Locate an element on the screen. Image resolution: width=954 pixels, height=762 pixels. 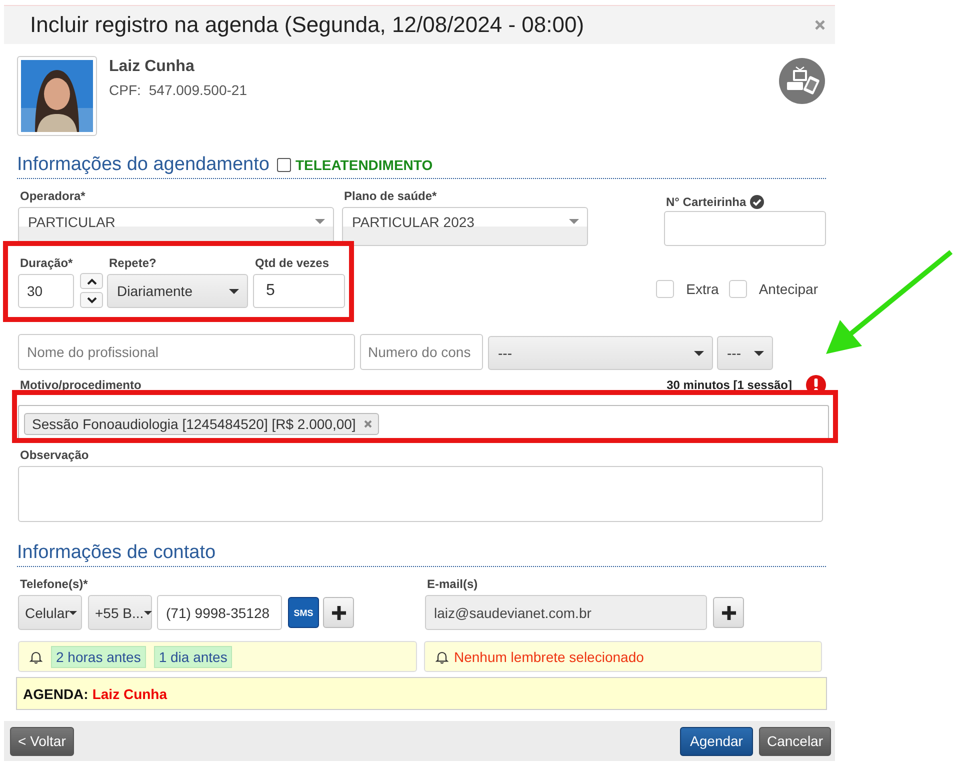
field-label: Repete? is located at coordinates (133, 263).